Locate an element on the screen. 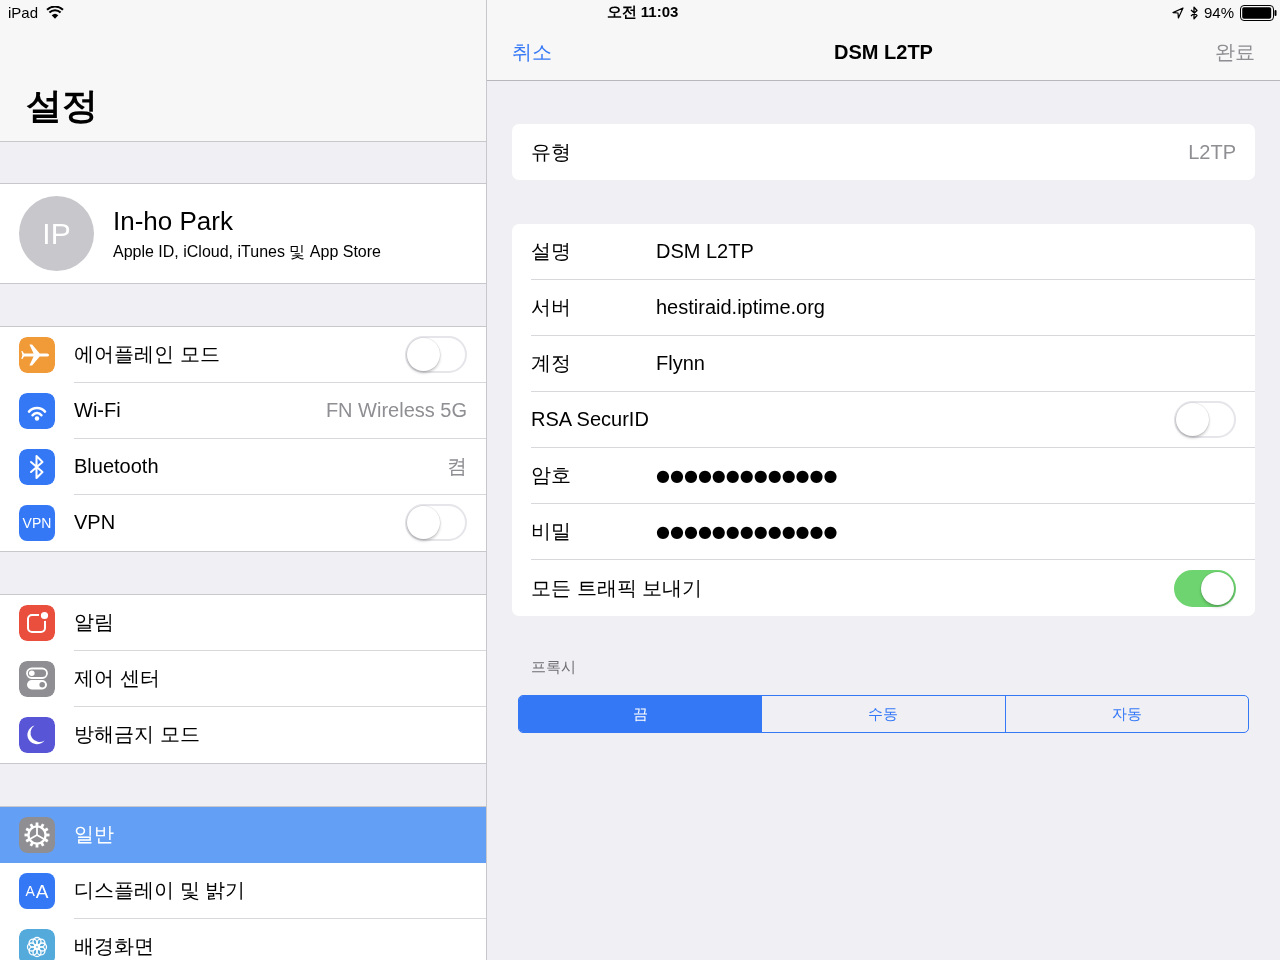  settings-row: 에어플레인 모드 is located at coordinates (243, 355).